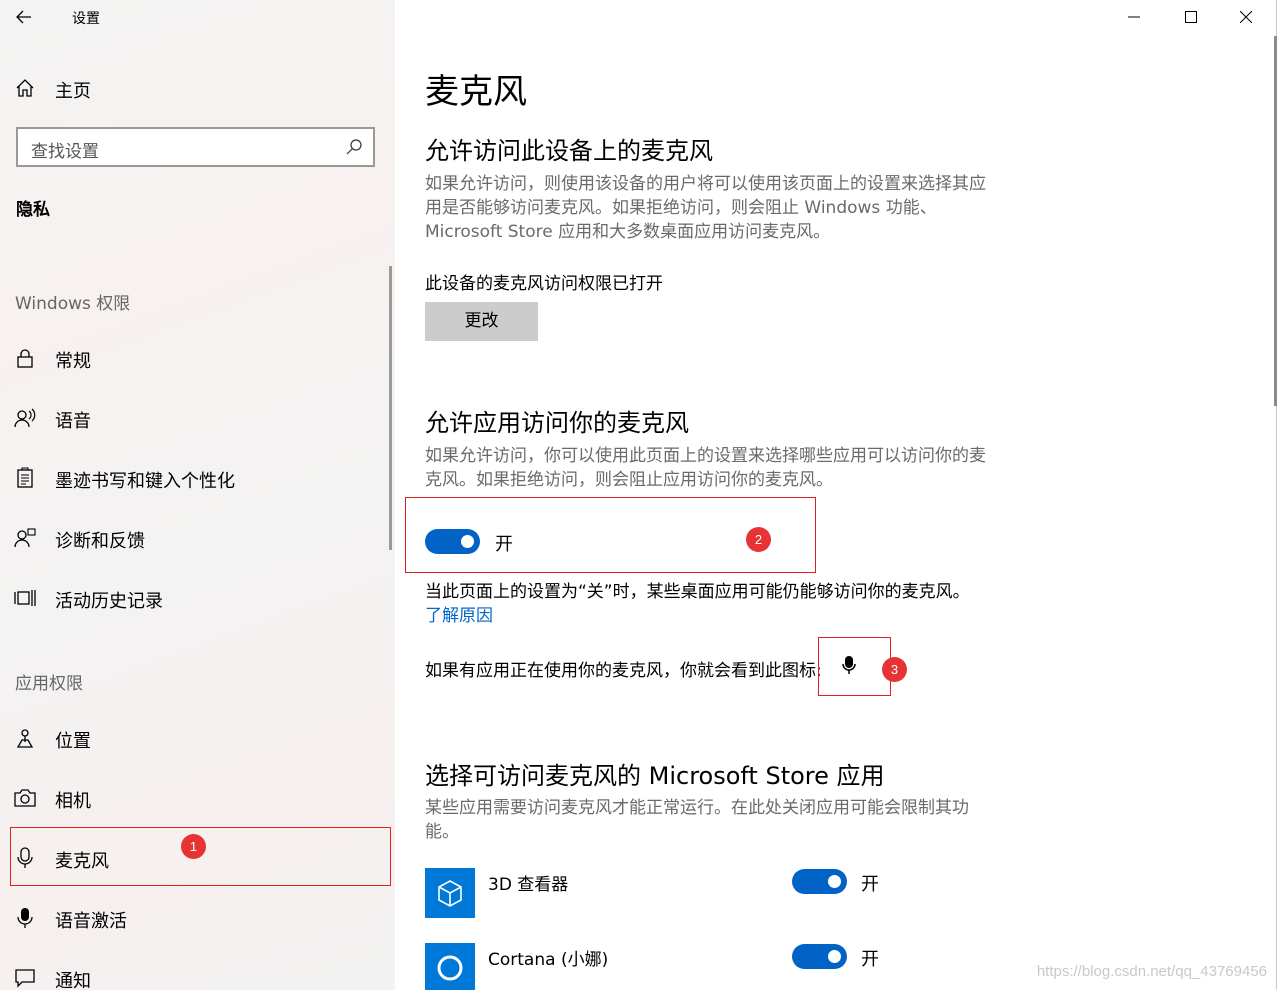 The height and width of the screenshot is (990, 1277). I want to click on camera-icon, so click(25, 798).